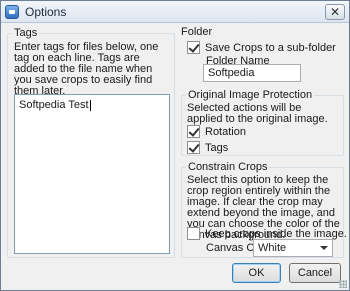  Describe the element at coordinates (276, 233) in the screenshot. I see `keep-inside-label: Keep crops inside the image.` at that location.